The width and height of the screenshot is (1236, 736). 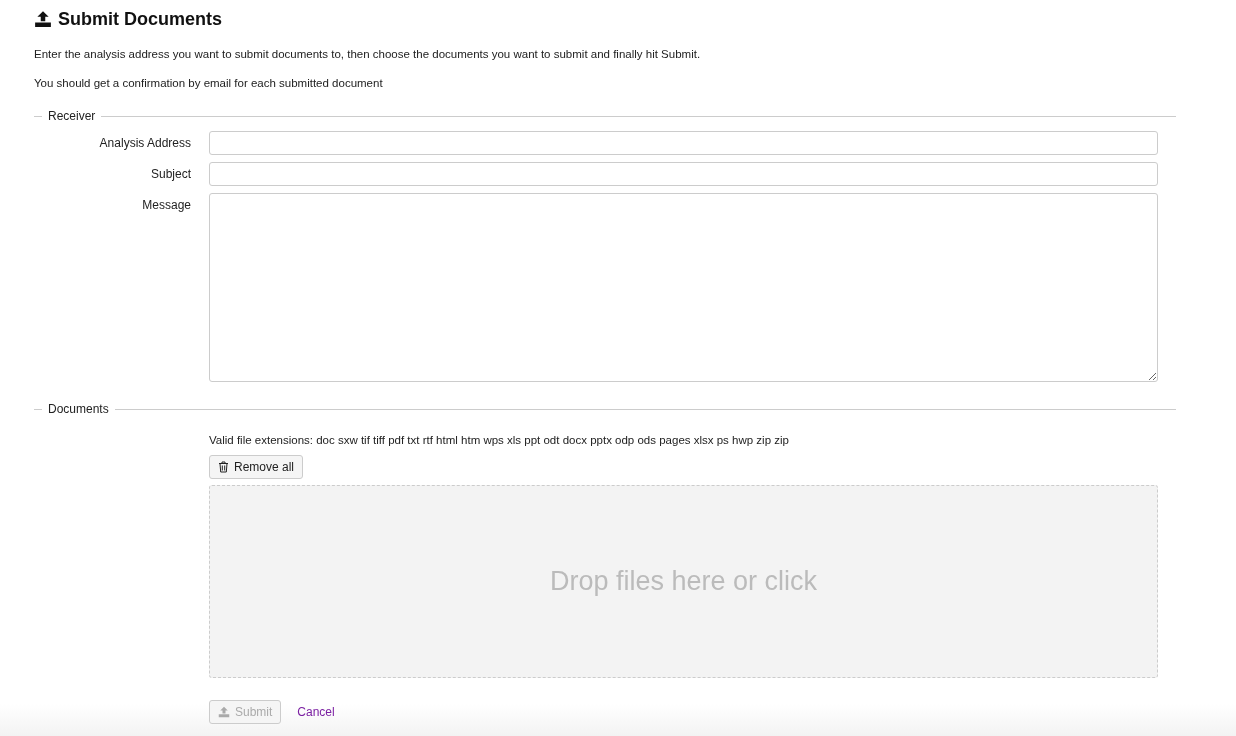 I want to click on section-legend: Receiver, so click(x=72, y=116).